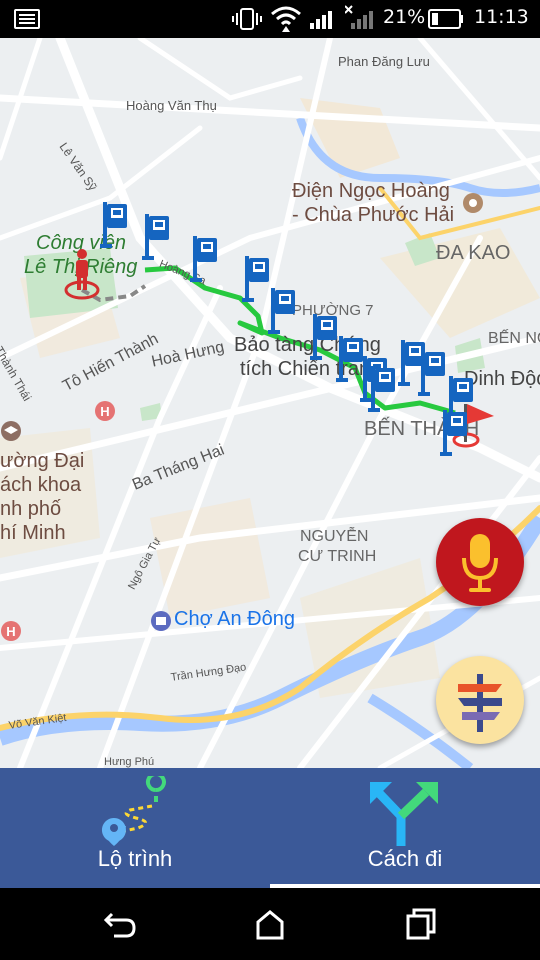 The height and width of the screenshot is (960, 540). What do you see at coordinates (480, 703) in the screenshot?
I see `signpost-icon` at bounding box center [480, 703].